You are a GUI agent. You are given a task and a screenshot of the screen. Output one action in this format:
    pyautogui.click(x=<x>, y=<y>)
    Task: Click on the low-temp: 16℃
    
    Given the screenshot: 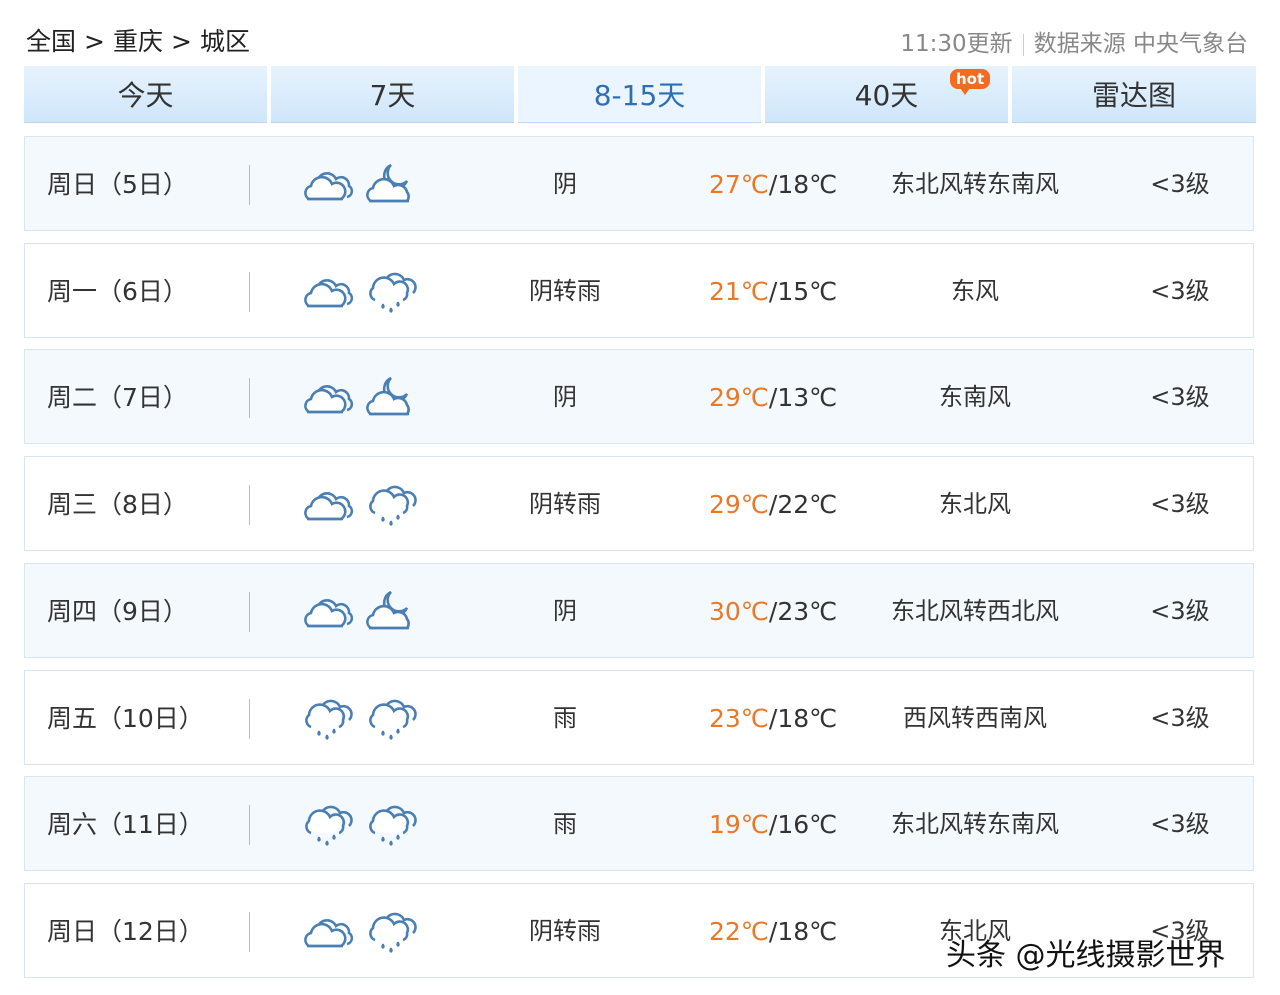 What is the action you would take?
    pyautogui.click(x=807, y=824)
    